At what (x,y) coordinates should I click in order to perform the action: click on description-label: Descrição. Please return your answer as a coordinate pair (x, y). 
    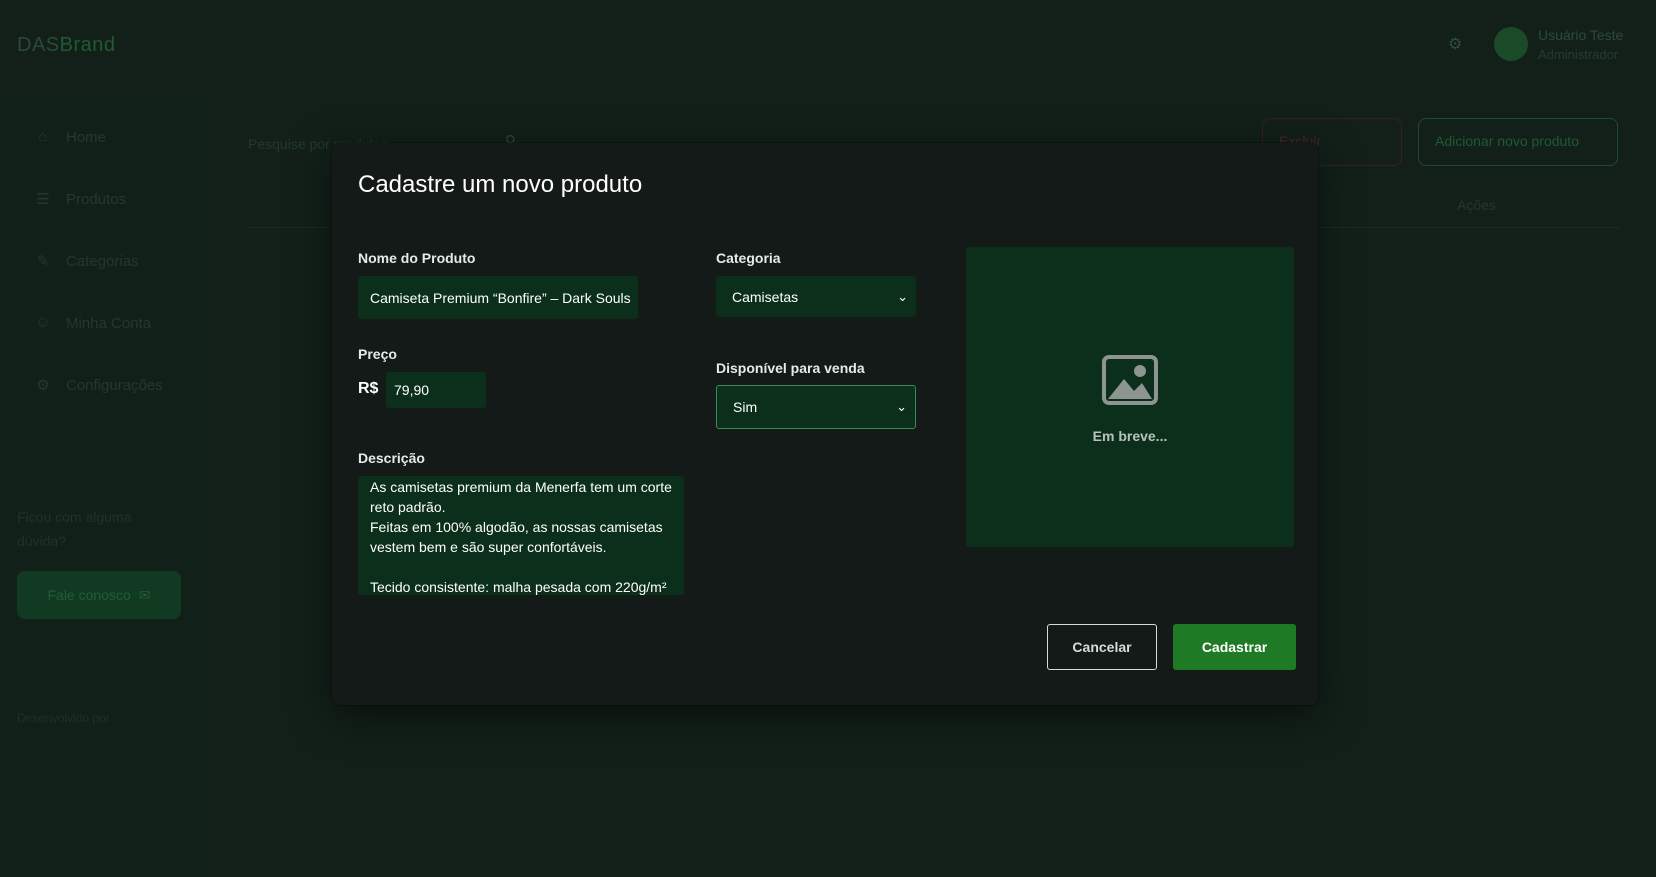
    Looking at the image, I should click on (391, 458).